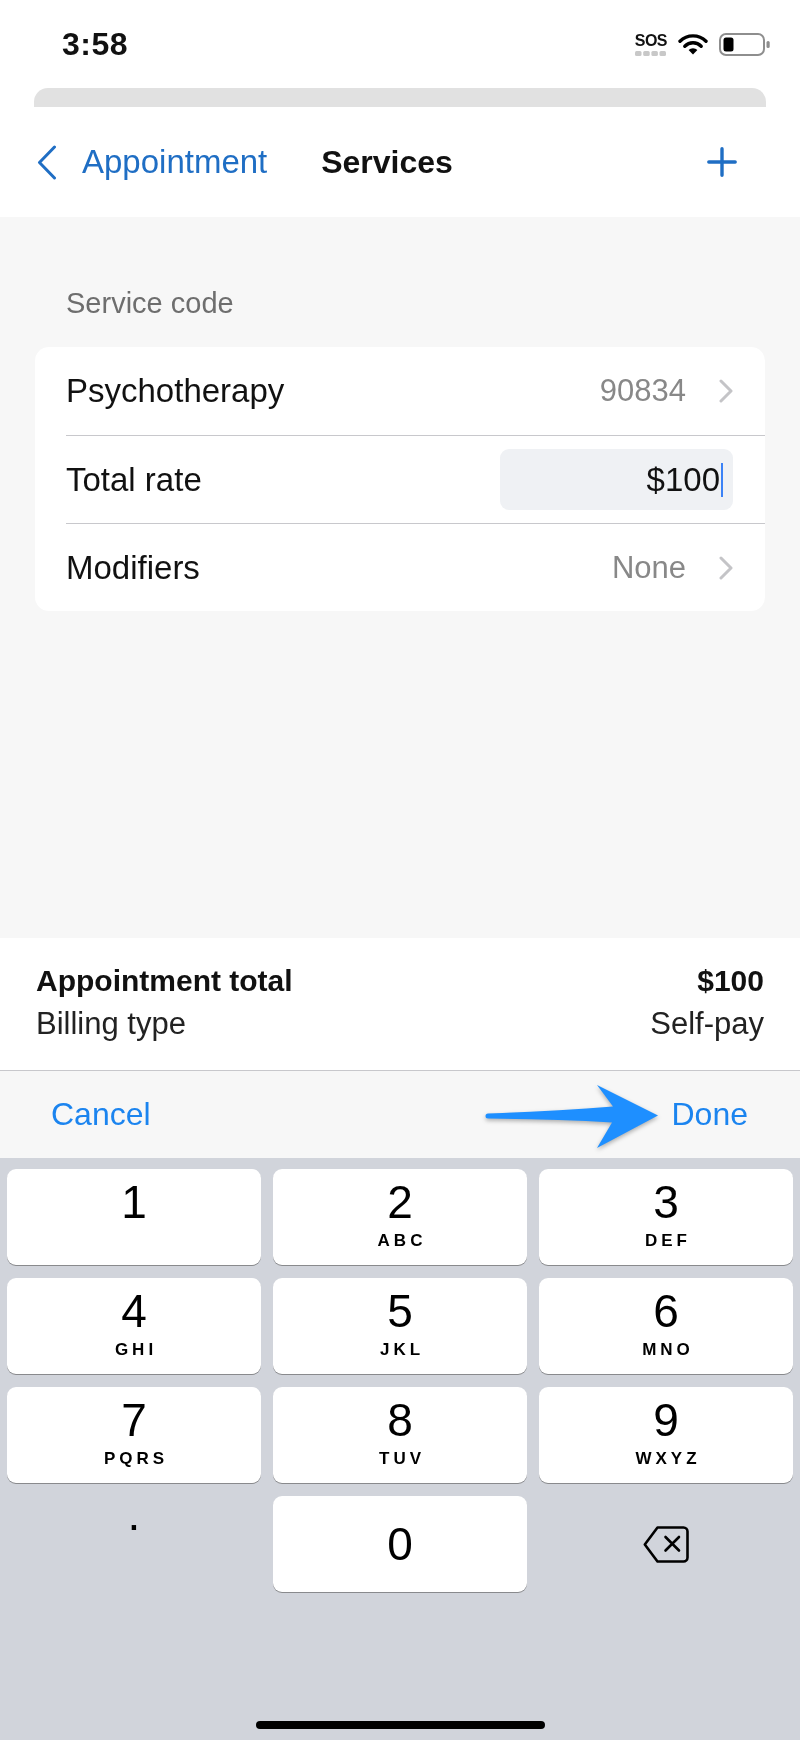  What do you see at coordinates (134, 1435) in the screenshot?
I see `keypad-key: 7 PQRS` at bounding box center [134, 1435].